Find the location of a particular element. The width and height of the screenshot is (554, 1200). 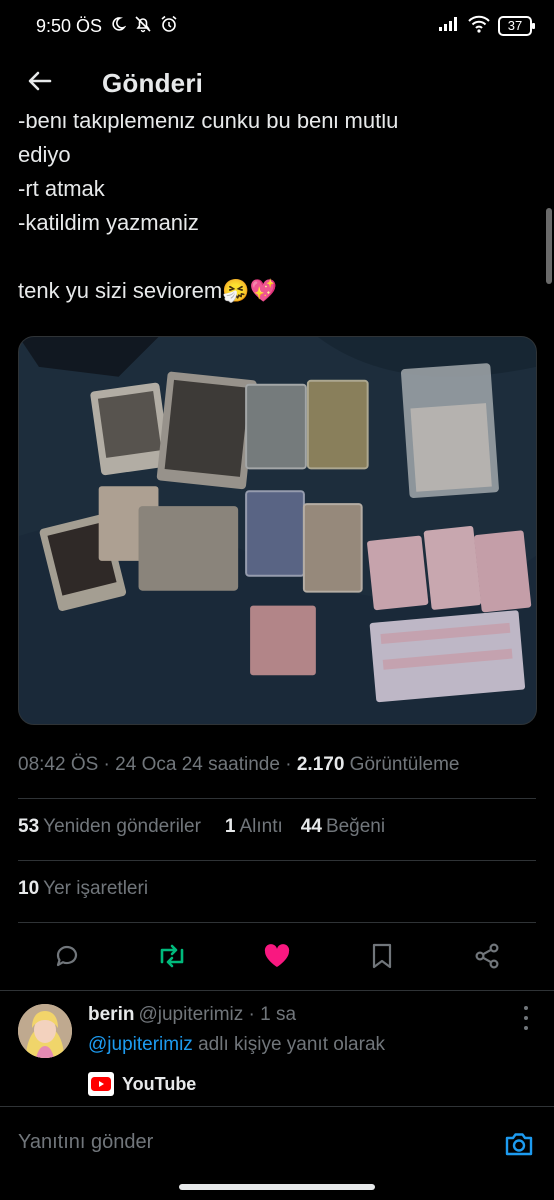

share-button is located at coordinates (487, 958).